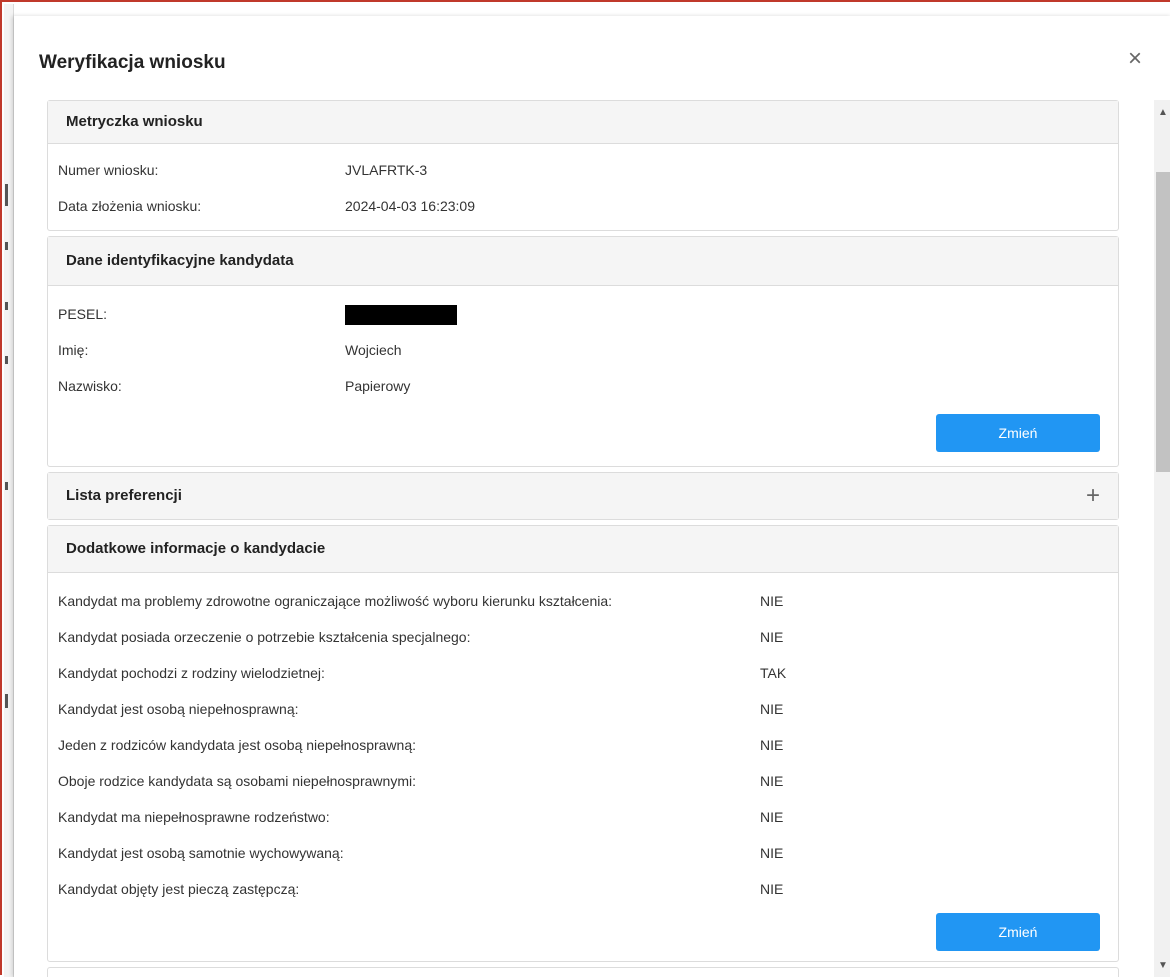  What do you see at coordinates (130, 206) in the screenshot?
I see `row-label: Data złożenia wniosku:` at bounding box center [130, 206].